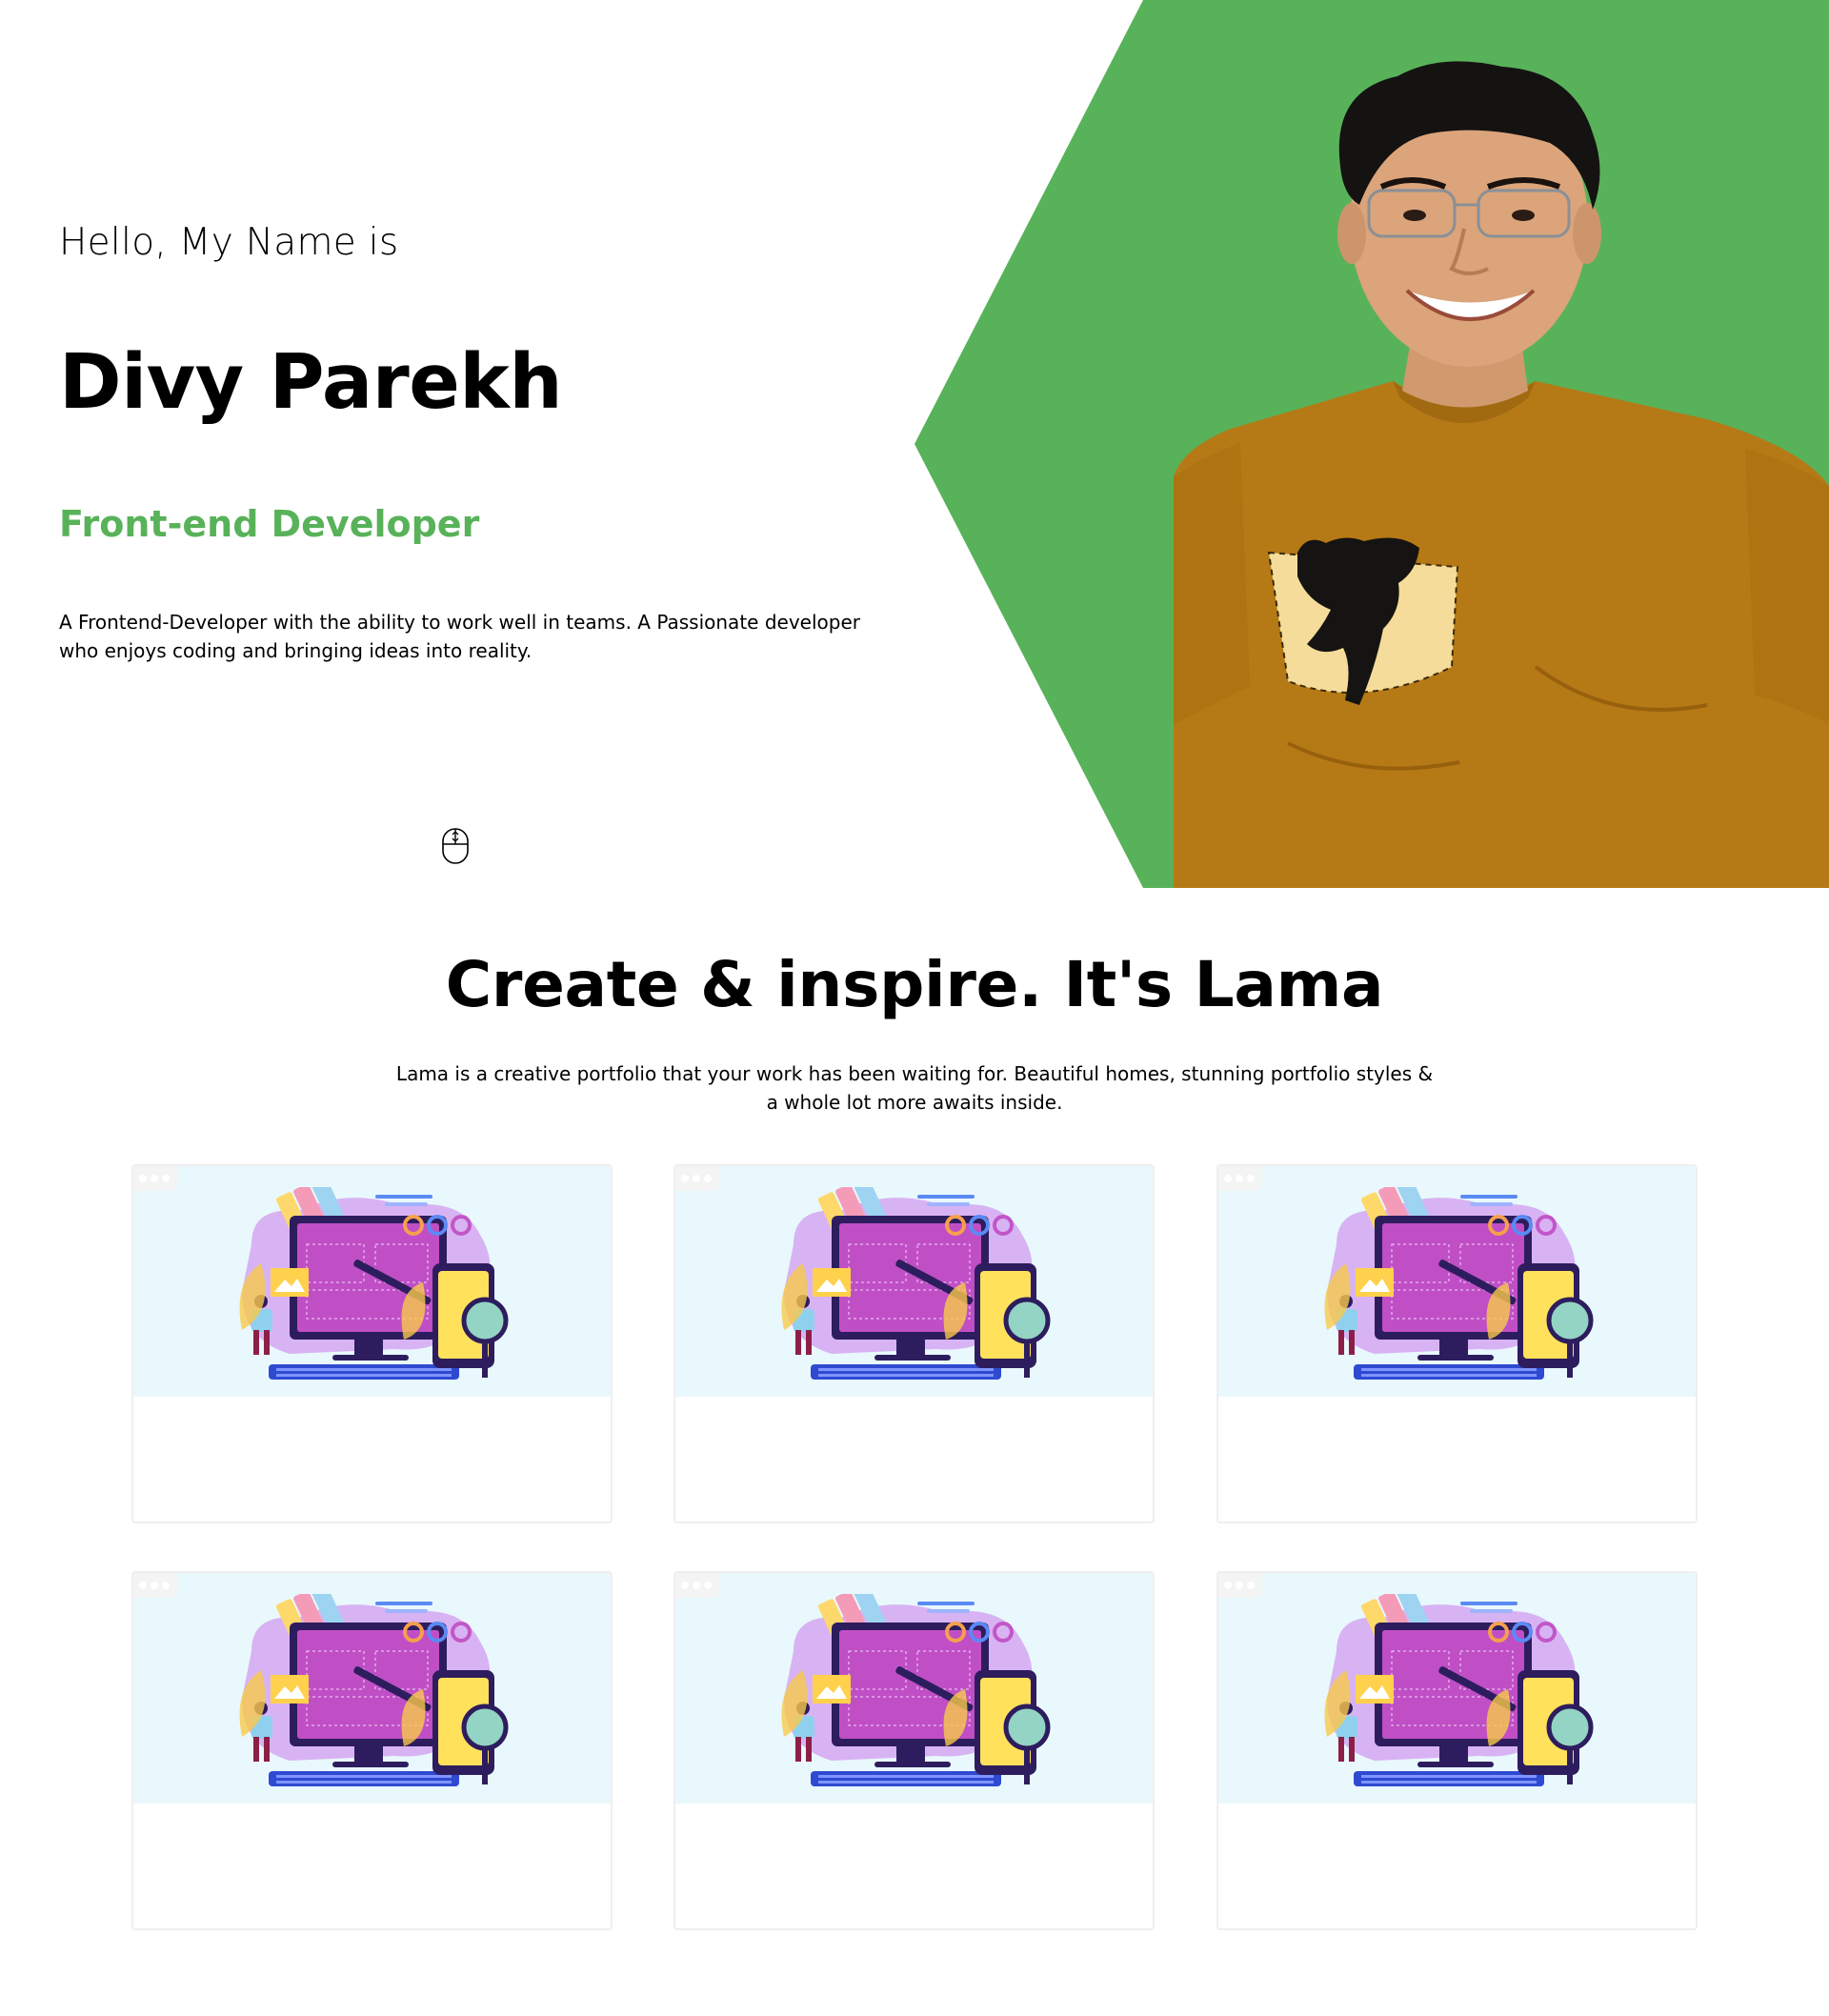  I want to click on person-name: Divy Parekh, so click(311, 382).